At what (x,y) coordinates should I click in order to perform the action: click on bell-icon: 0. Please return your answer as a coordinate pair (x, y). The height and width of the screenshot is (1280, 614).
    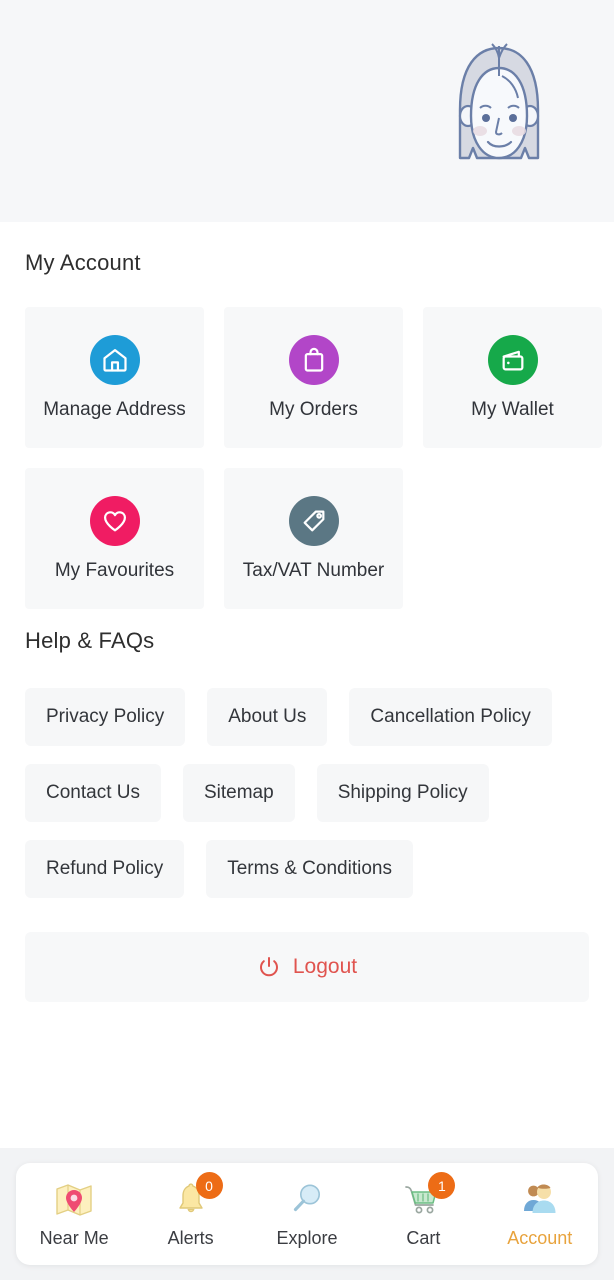
    Looking at the image, I should click on (195, 1196).